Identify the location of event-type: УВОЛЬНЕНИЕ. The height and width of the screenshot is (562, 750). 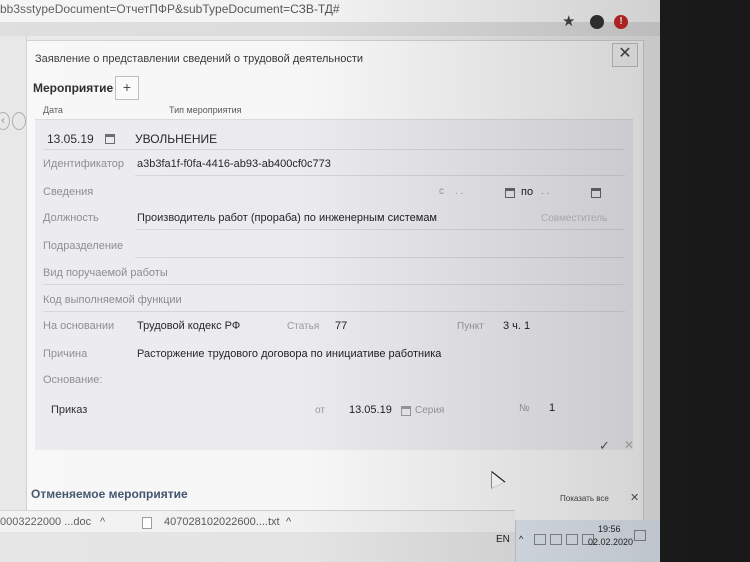
(176, 139).